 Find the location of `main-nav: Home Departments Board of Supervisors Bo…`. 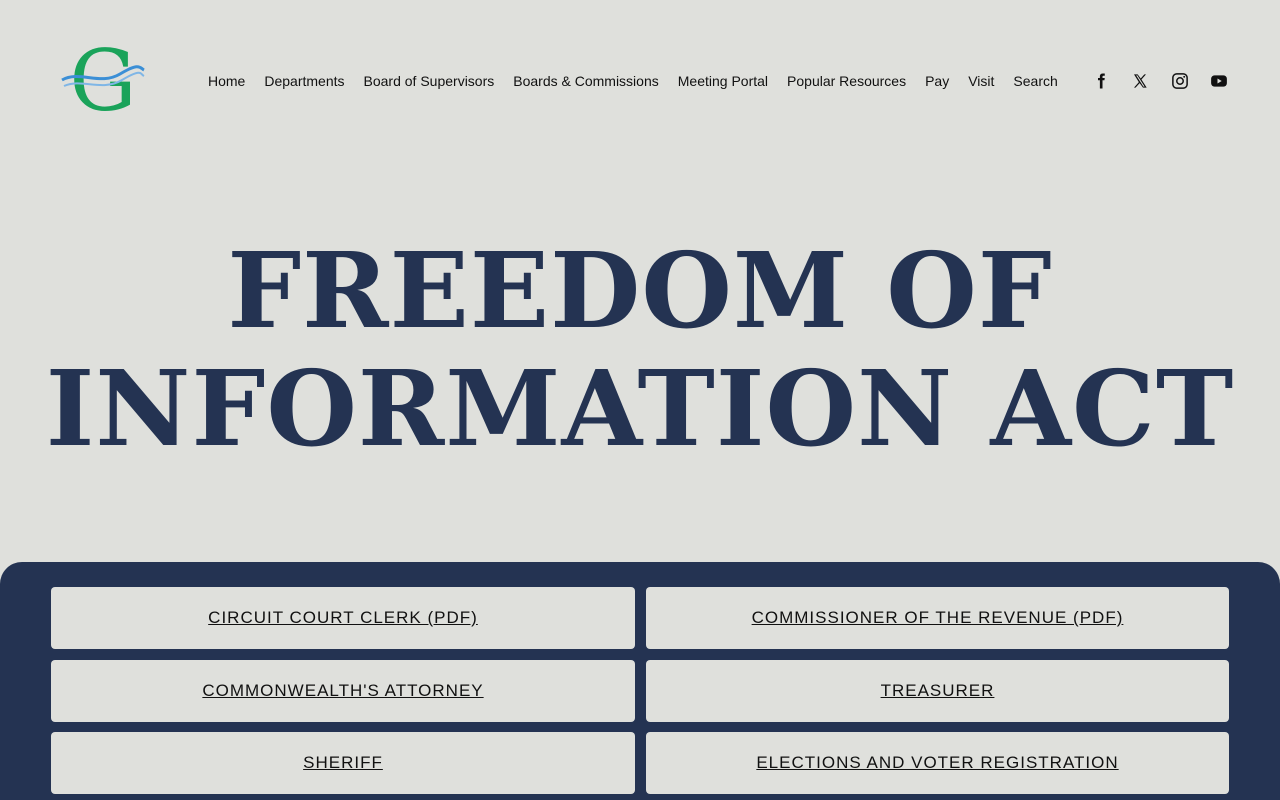

main-nav: Home Departments Board of Supervisors Bo… is located at coordinates (633, 81).